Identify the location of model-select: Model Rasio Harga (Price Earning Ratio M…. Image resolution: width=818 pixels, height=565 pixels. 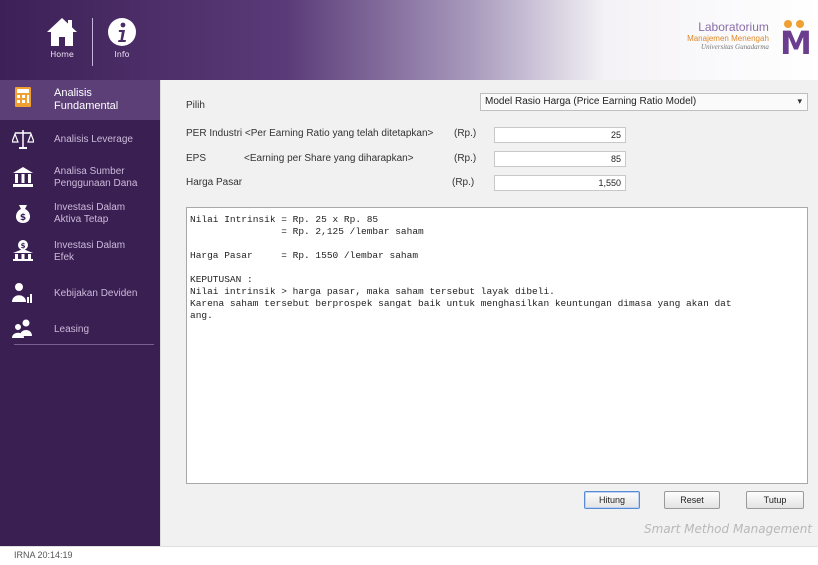
(644, 102).